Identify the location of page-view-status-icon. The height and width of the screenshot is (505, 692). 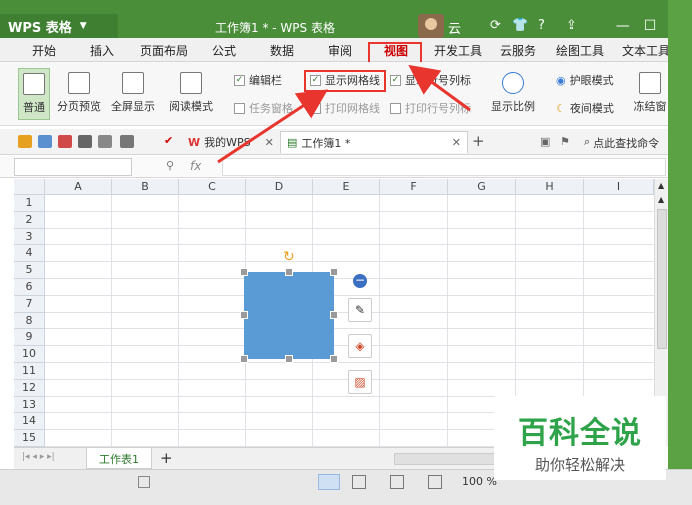
(359, 482).